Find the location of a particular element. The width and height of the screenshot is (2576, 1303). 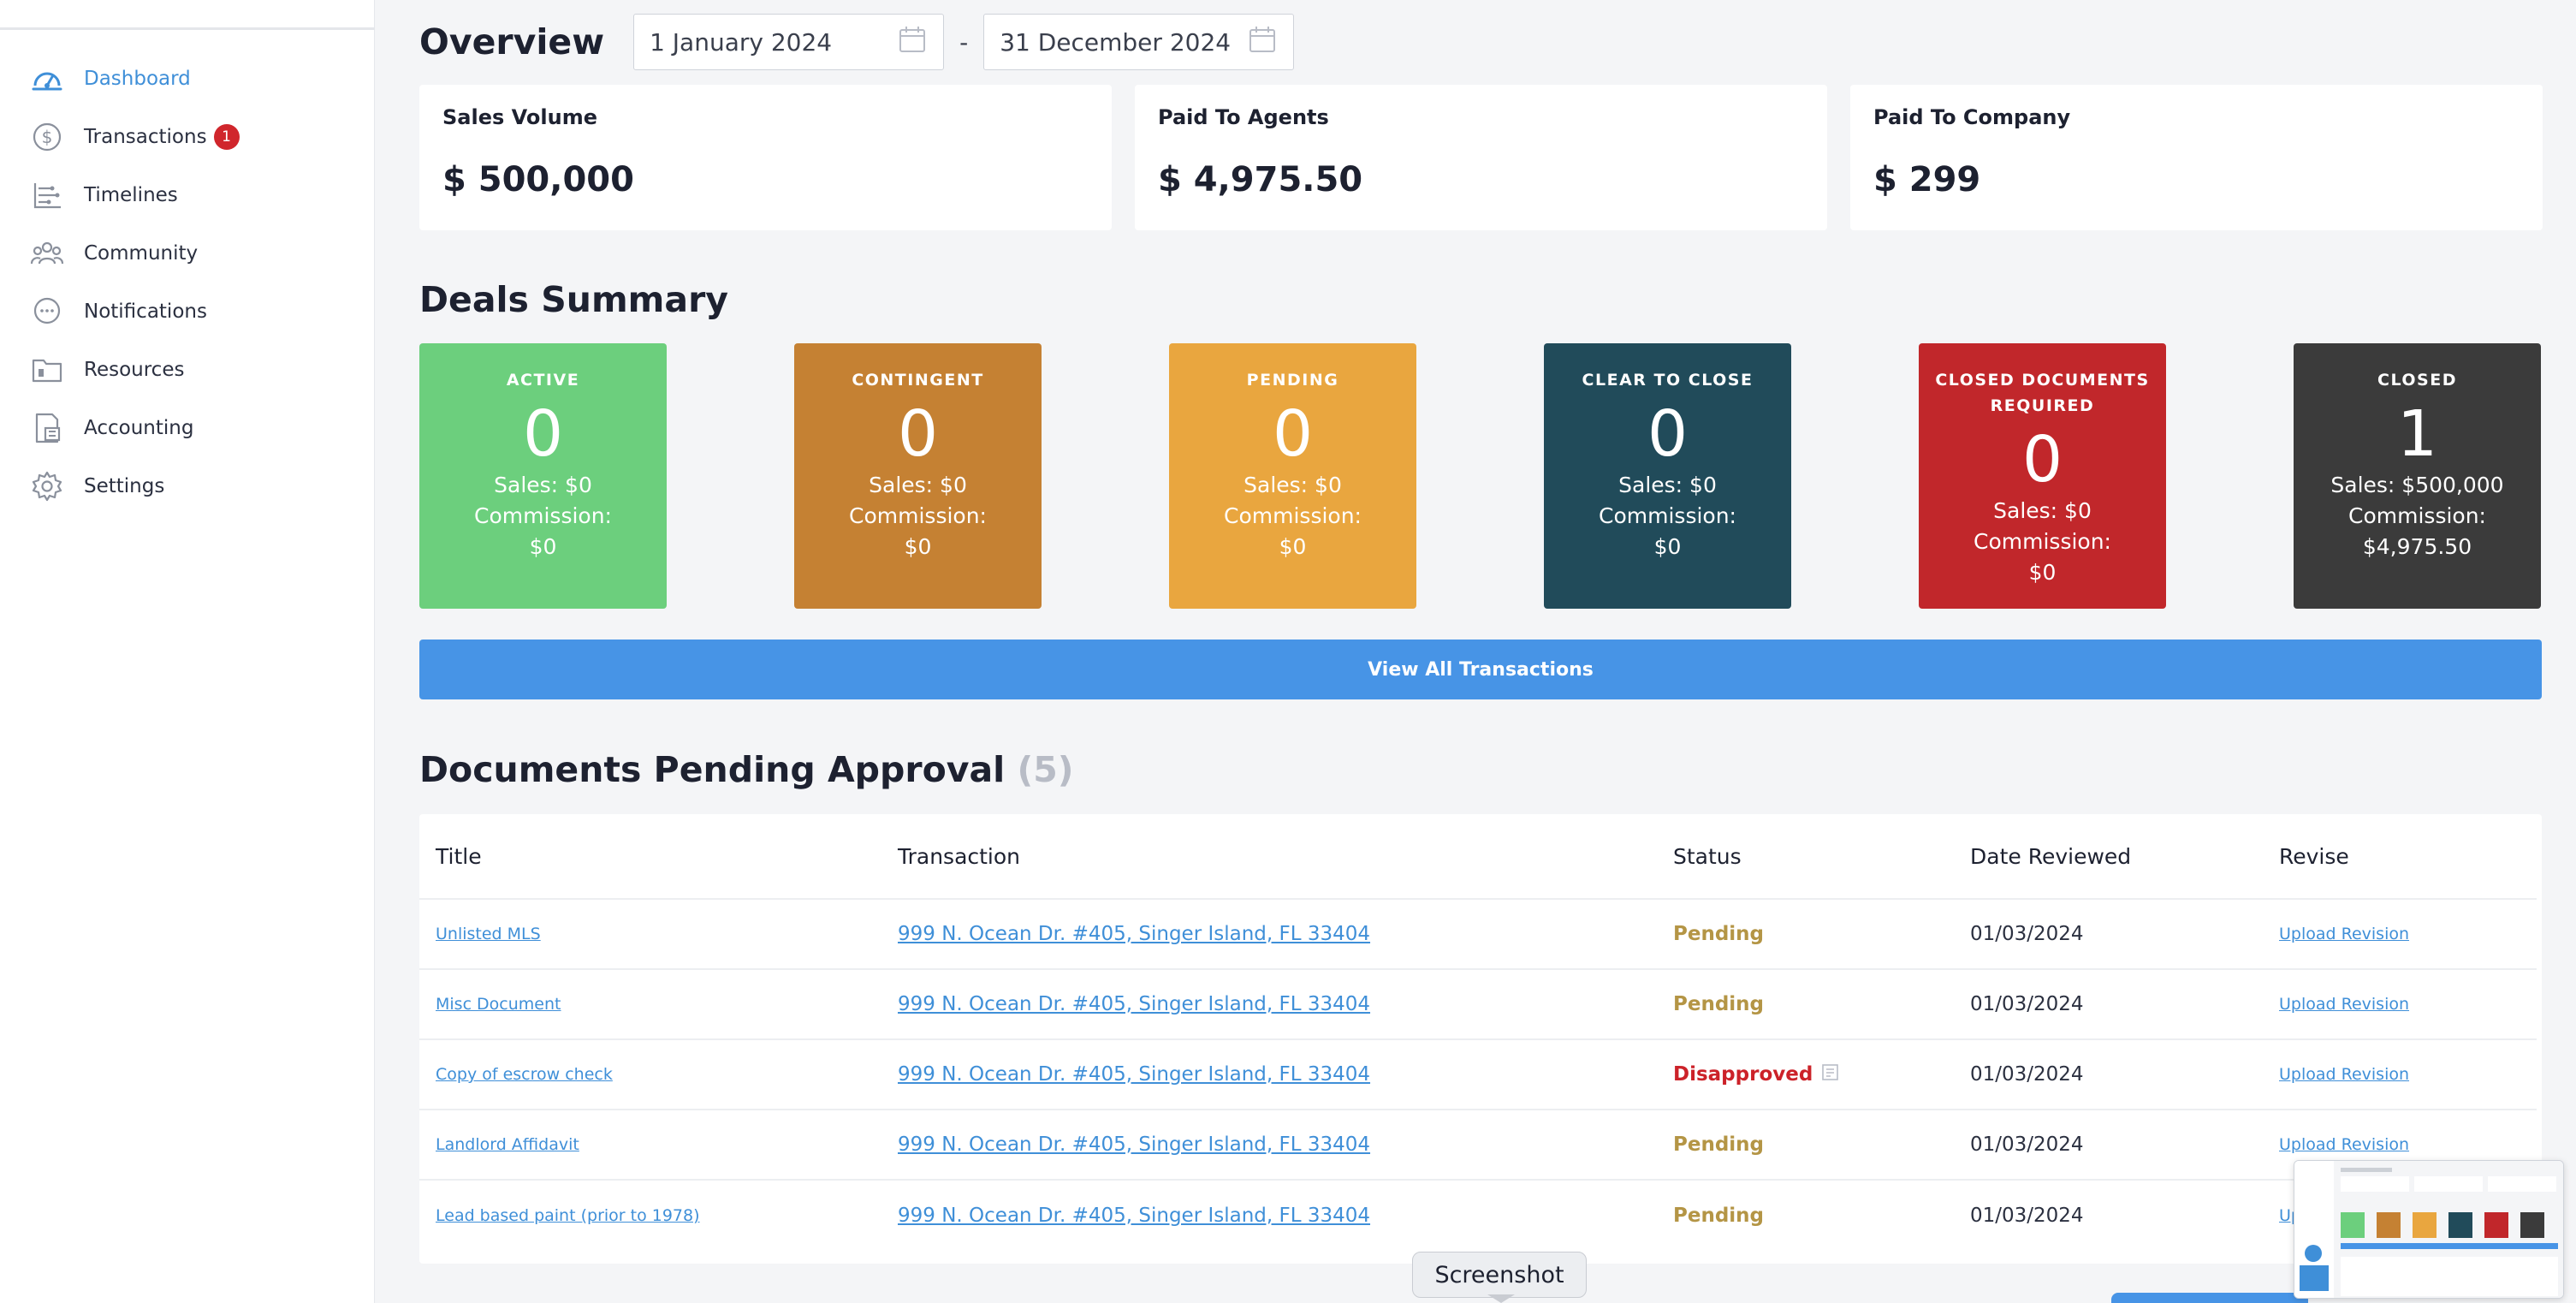

start-date-value: 1 January 2024 is located at coordinates (741, 42).